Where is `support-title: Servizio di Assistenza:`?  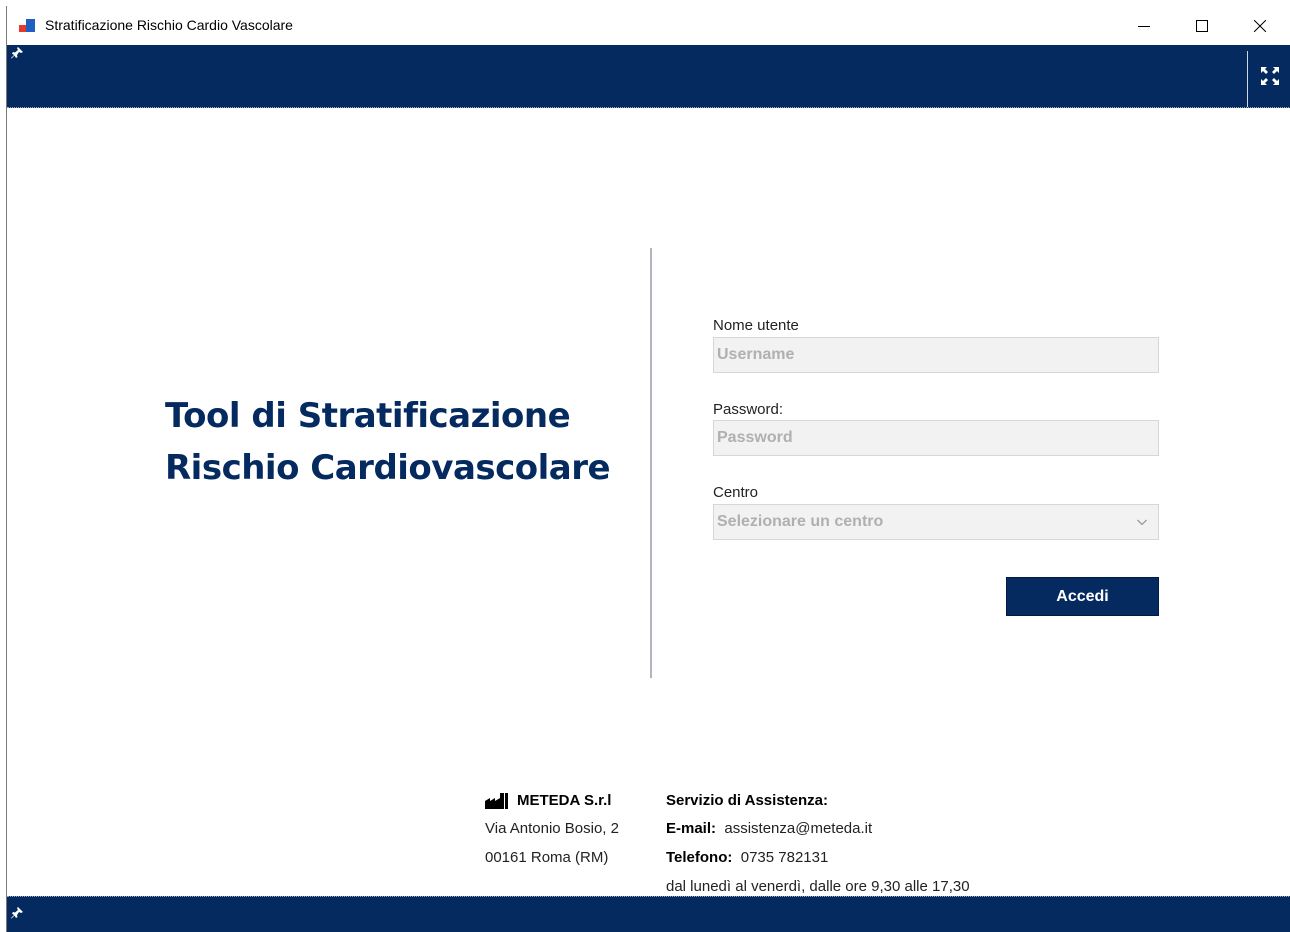 support-title: Servizio di Assistenza: is located at coordinates (747, 800).